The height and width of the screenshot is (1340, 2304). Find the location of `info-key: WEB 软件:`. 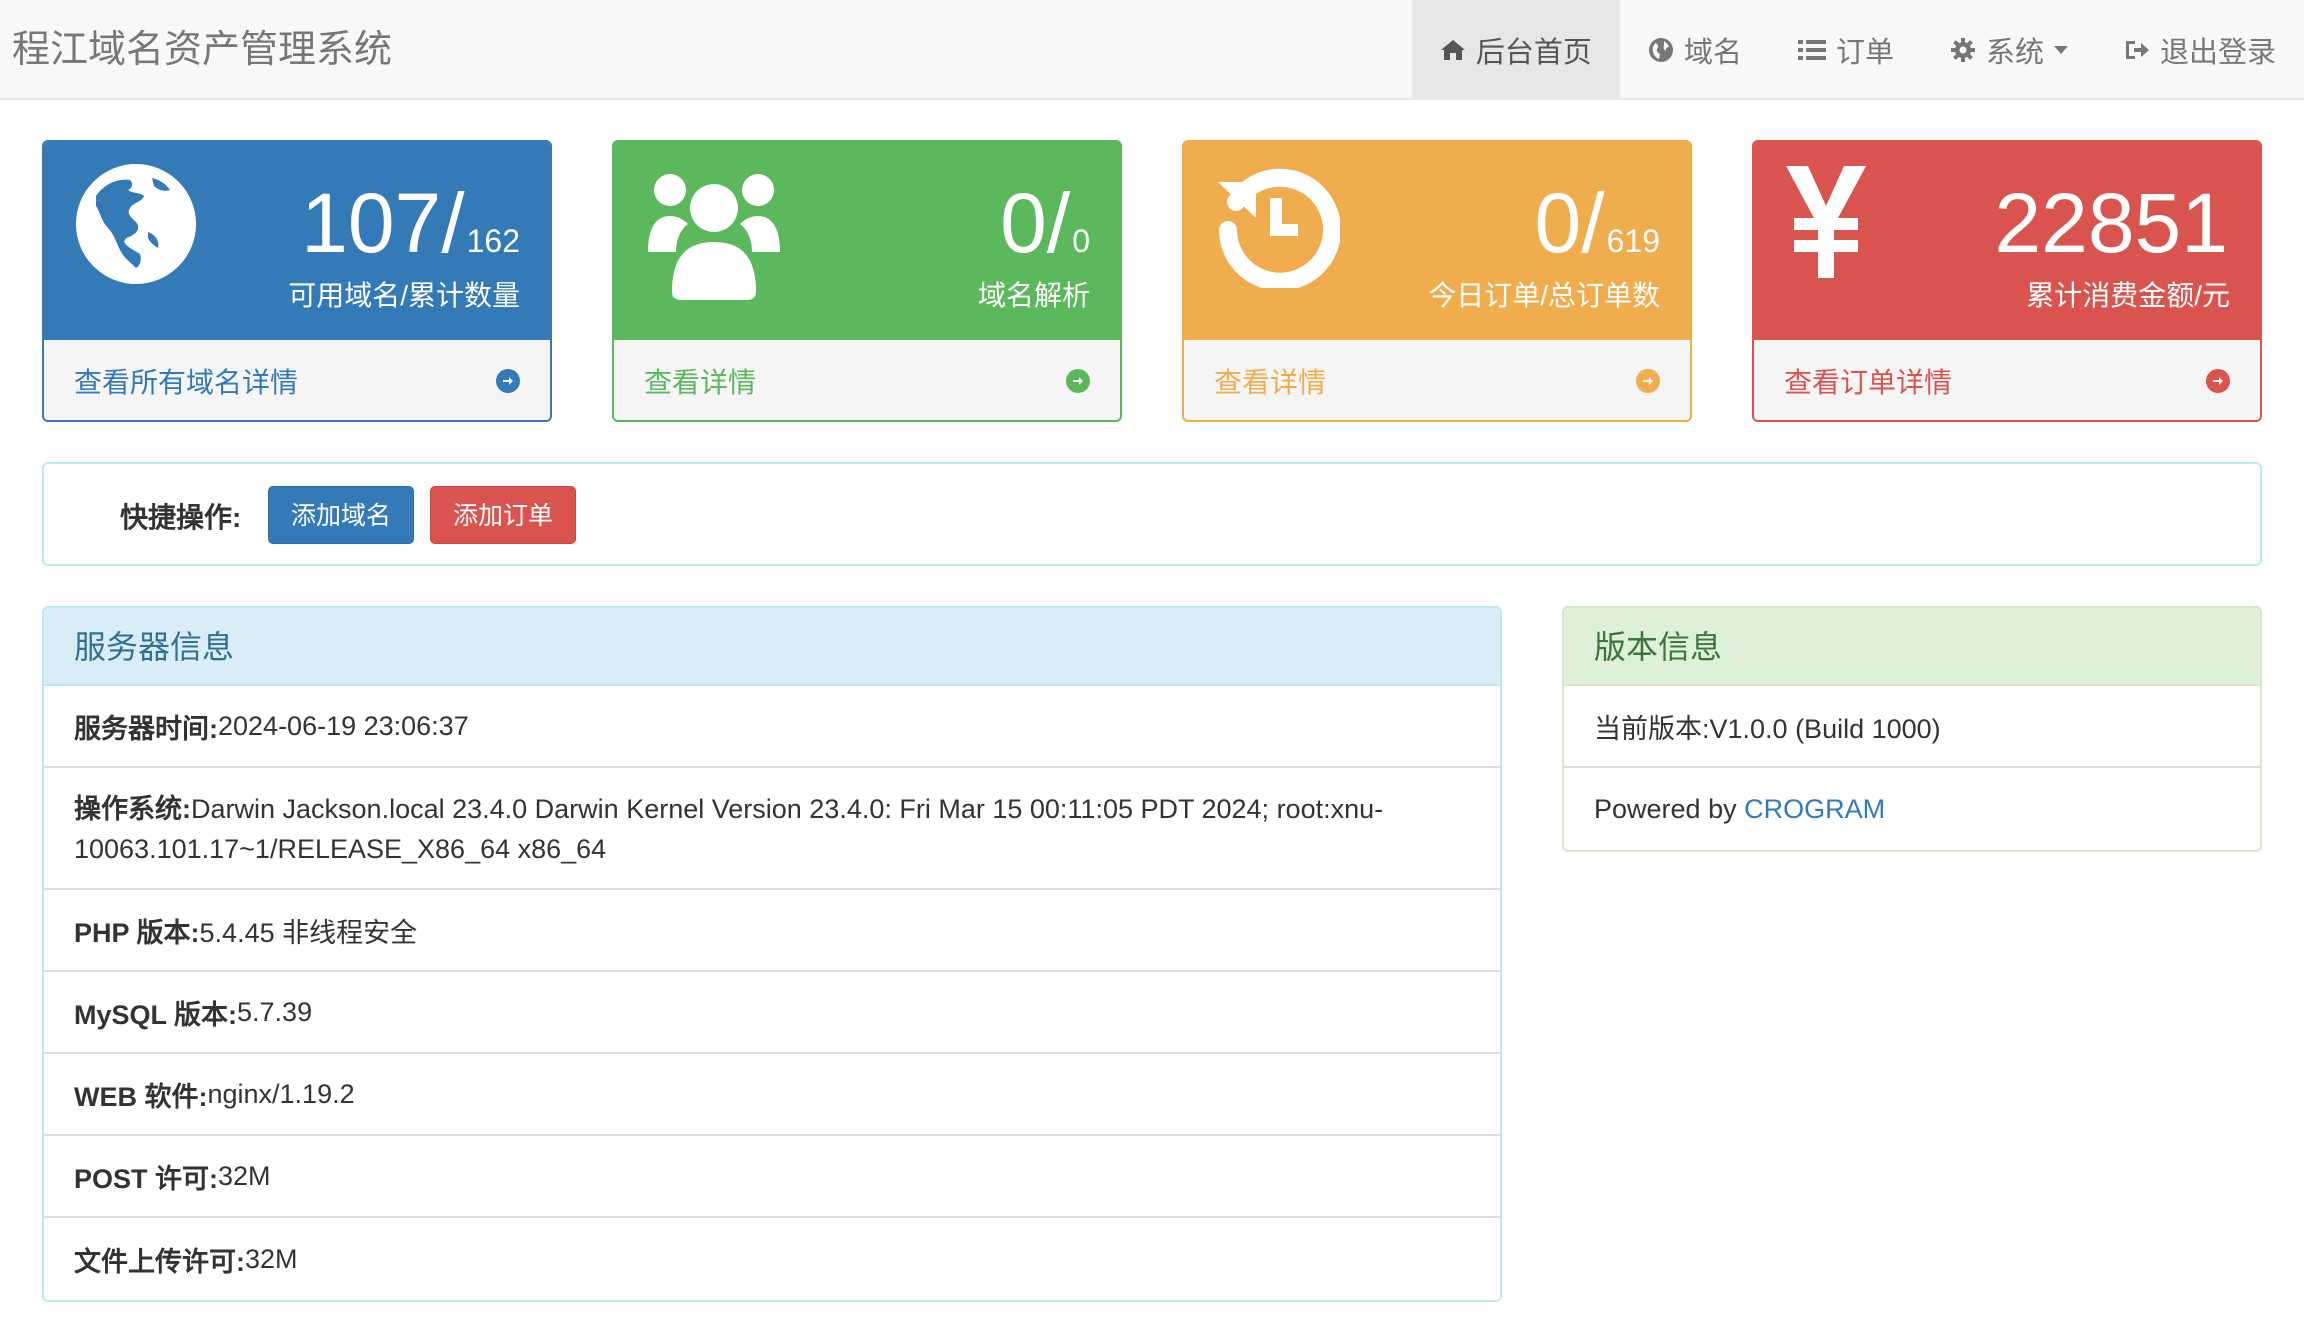

info-key: WEB 软件: is located at coordinates (141, 1096).